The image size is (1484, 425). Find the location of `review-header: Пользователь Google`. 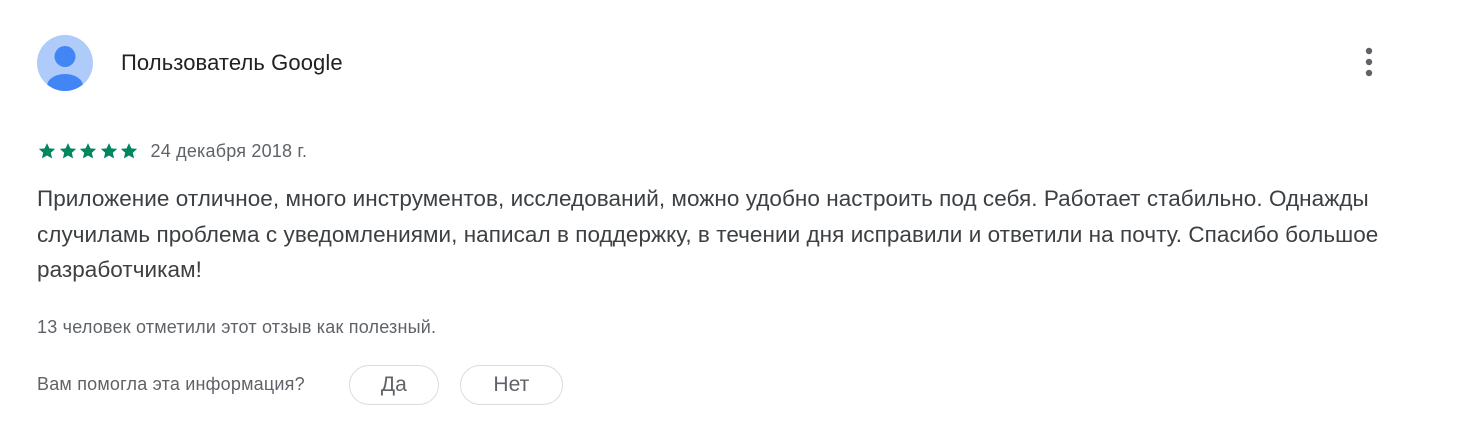

review-header: Пользователь Google is located at coordinates (190, 63).